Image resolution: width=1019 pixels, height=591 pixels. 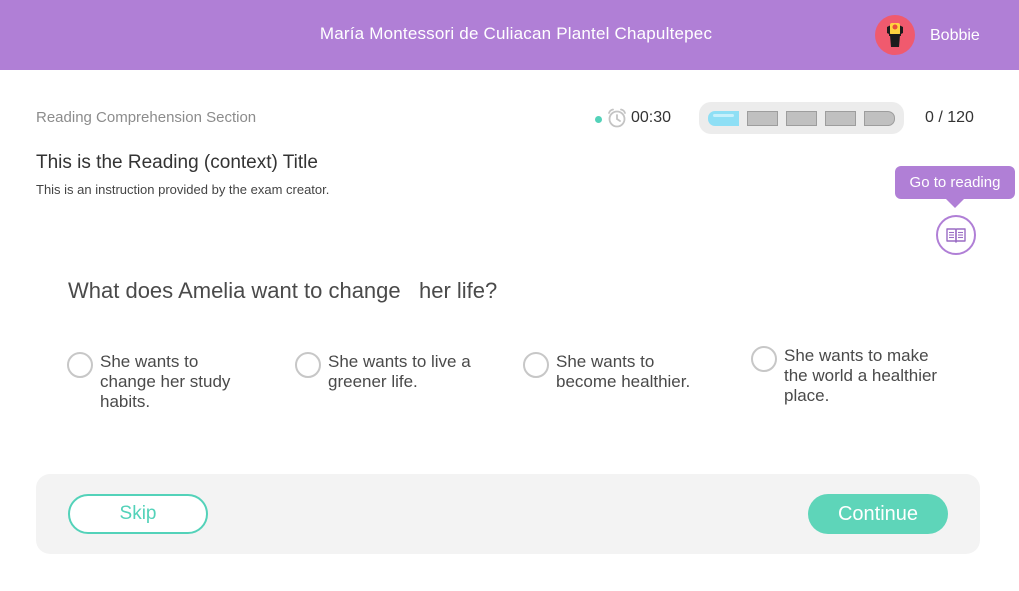 I want to click on go-to-reading-button, so click(x=956, y=235).